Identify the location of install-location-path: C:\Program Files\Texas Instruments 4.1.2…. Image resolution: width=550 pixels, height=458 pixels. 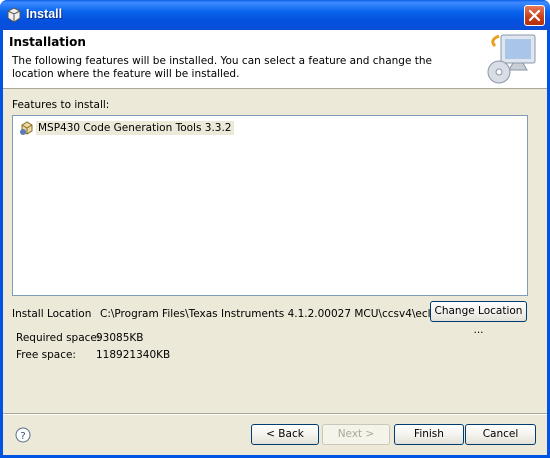
(276, 314).